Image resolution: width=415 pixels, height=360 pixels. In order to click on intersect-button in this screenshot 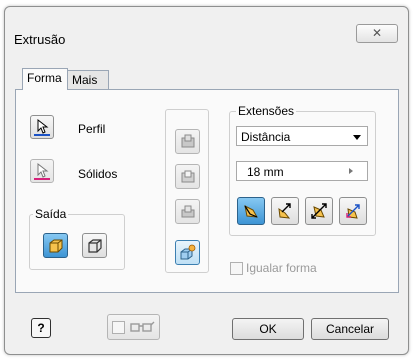, I will do `click(187, 211)`.